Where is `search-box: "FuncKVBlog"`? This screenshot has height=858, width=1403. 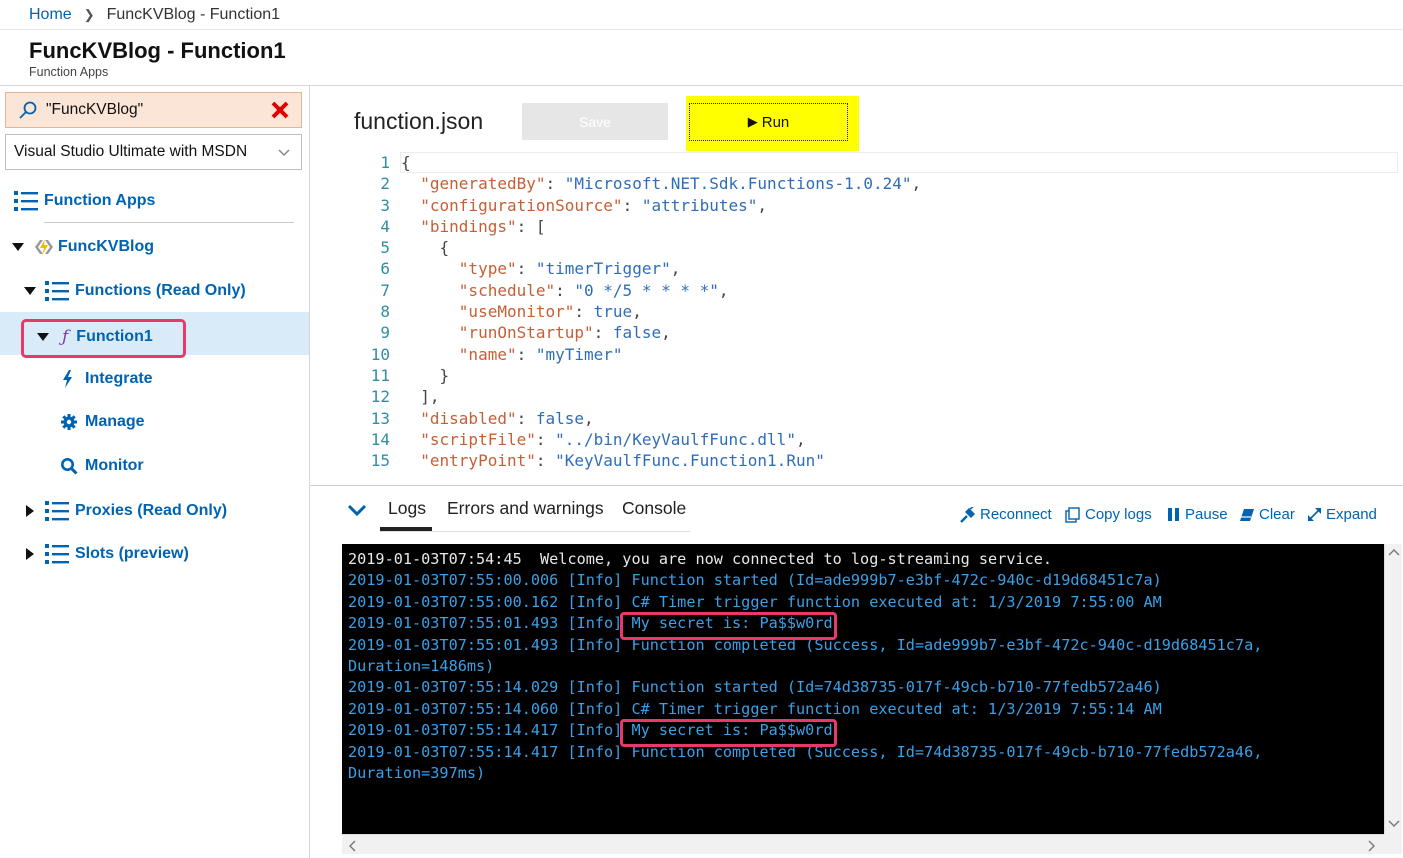 search-box: "FuncKVBlog" is located at coordinates (153, 110).